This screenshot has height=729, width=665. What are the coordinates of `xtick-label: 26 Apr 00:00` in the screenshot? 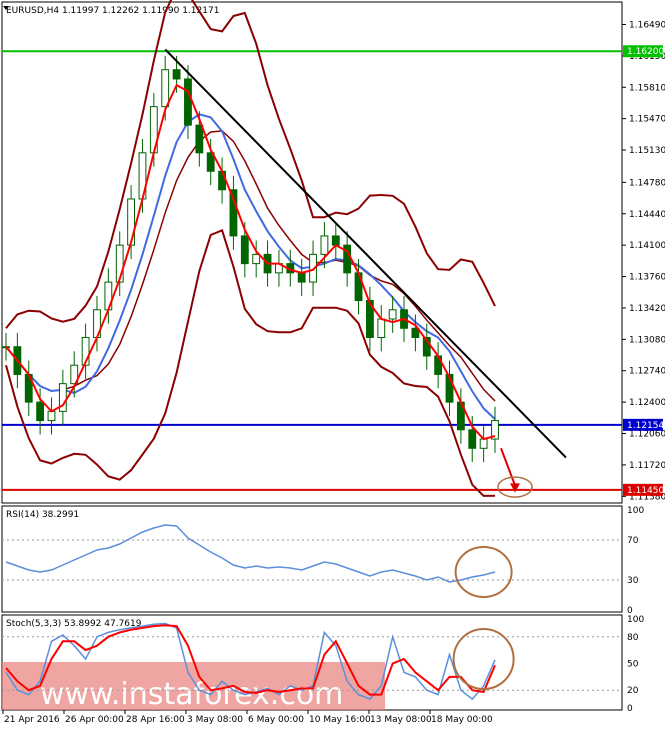 It's located at (94, 720).